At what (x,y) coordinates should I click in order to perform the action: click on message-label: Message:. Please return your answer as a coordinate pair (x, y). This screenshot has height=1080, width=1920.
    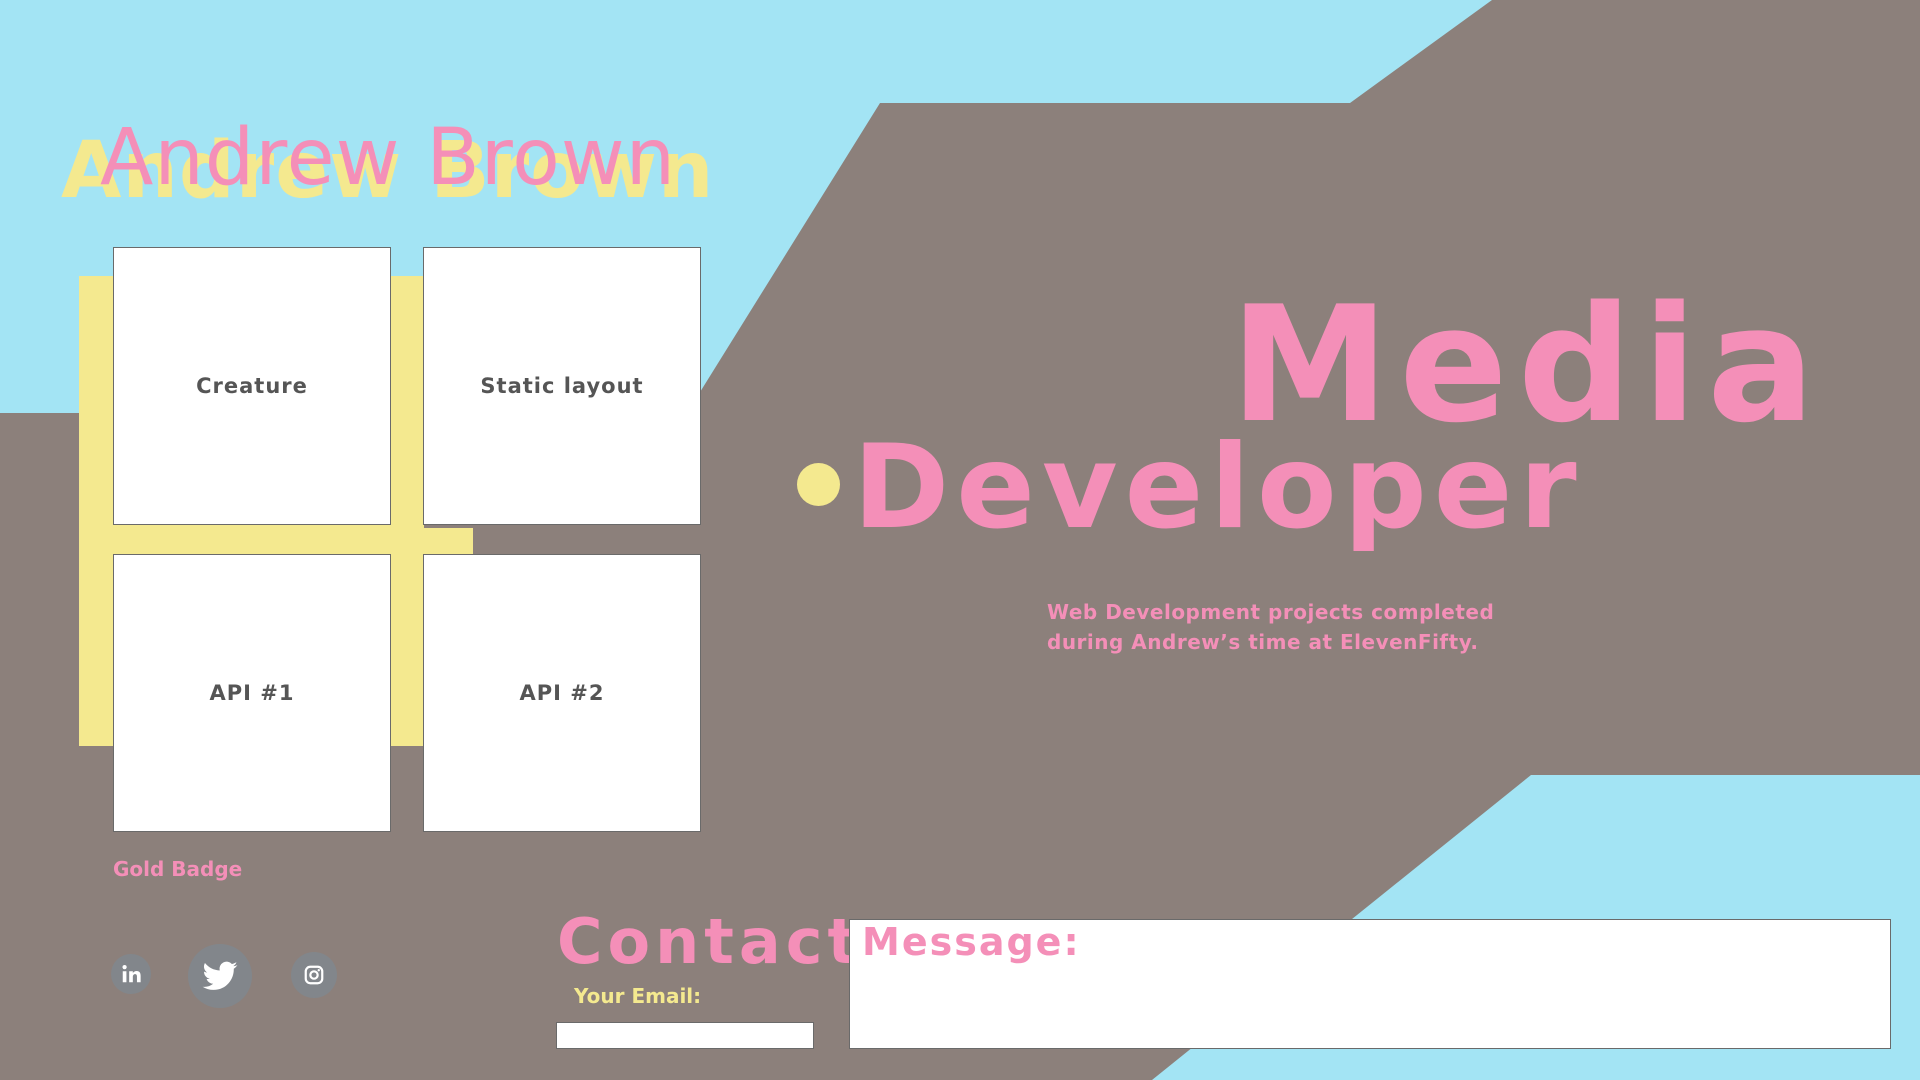
    Looking at the image, I should click on (971, 942).